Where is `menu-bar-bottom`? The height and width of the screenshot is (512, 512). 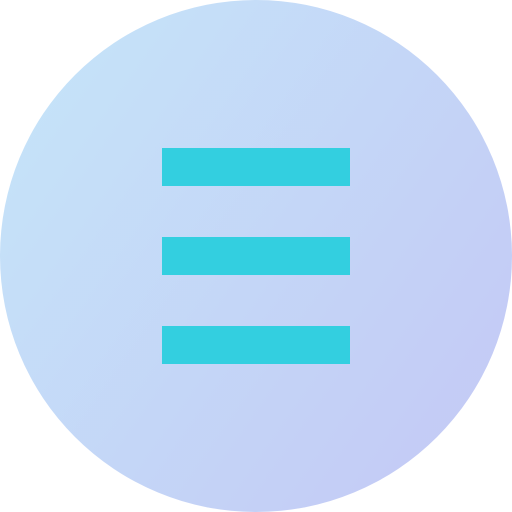 menu-bar-bottom is located at coordinates (256, 345).